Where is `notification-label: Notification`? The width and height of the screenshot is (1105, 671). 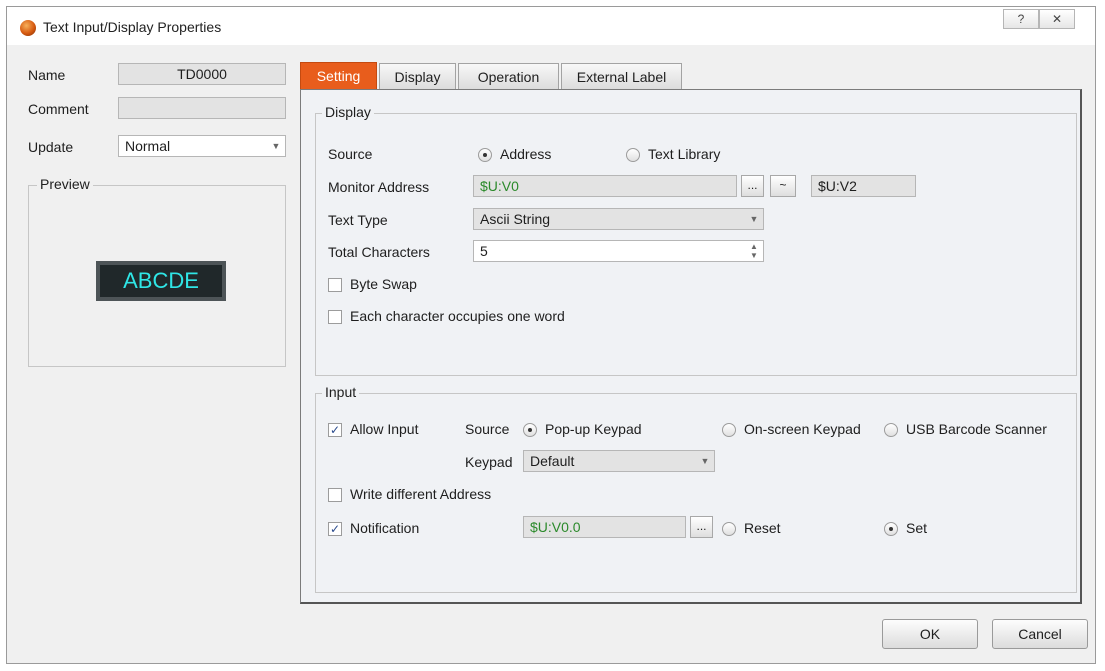 notification-label: Notification is located at coordinates (385, 528).